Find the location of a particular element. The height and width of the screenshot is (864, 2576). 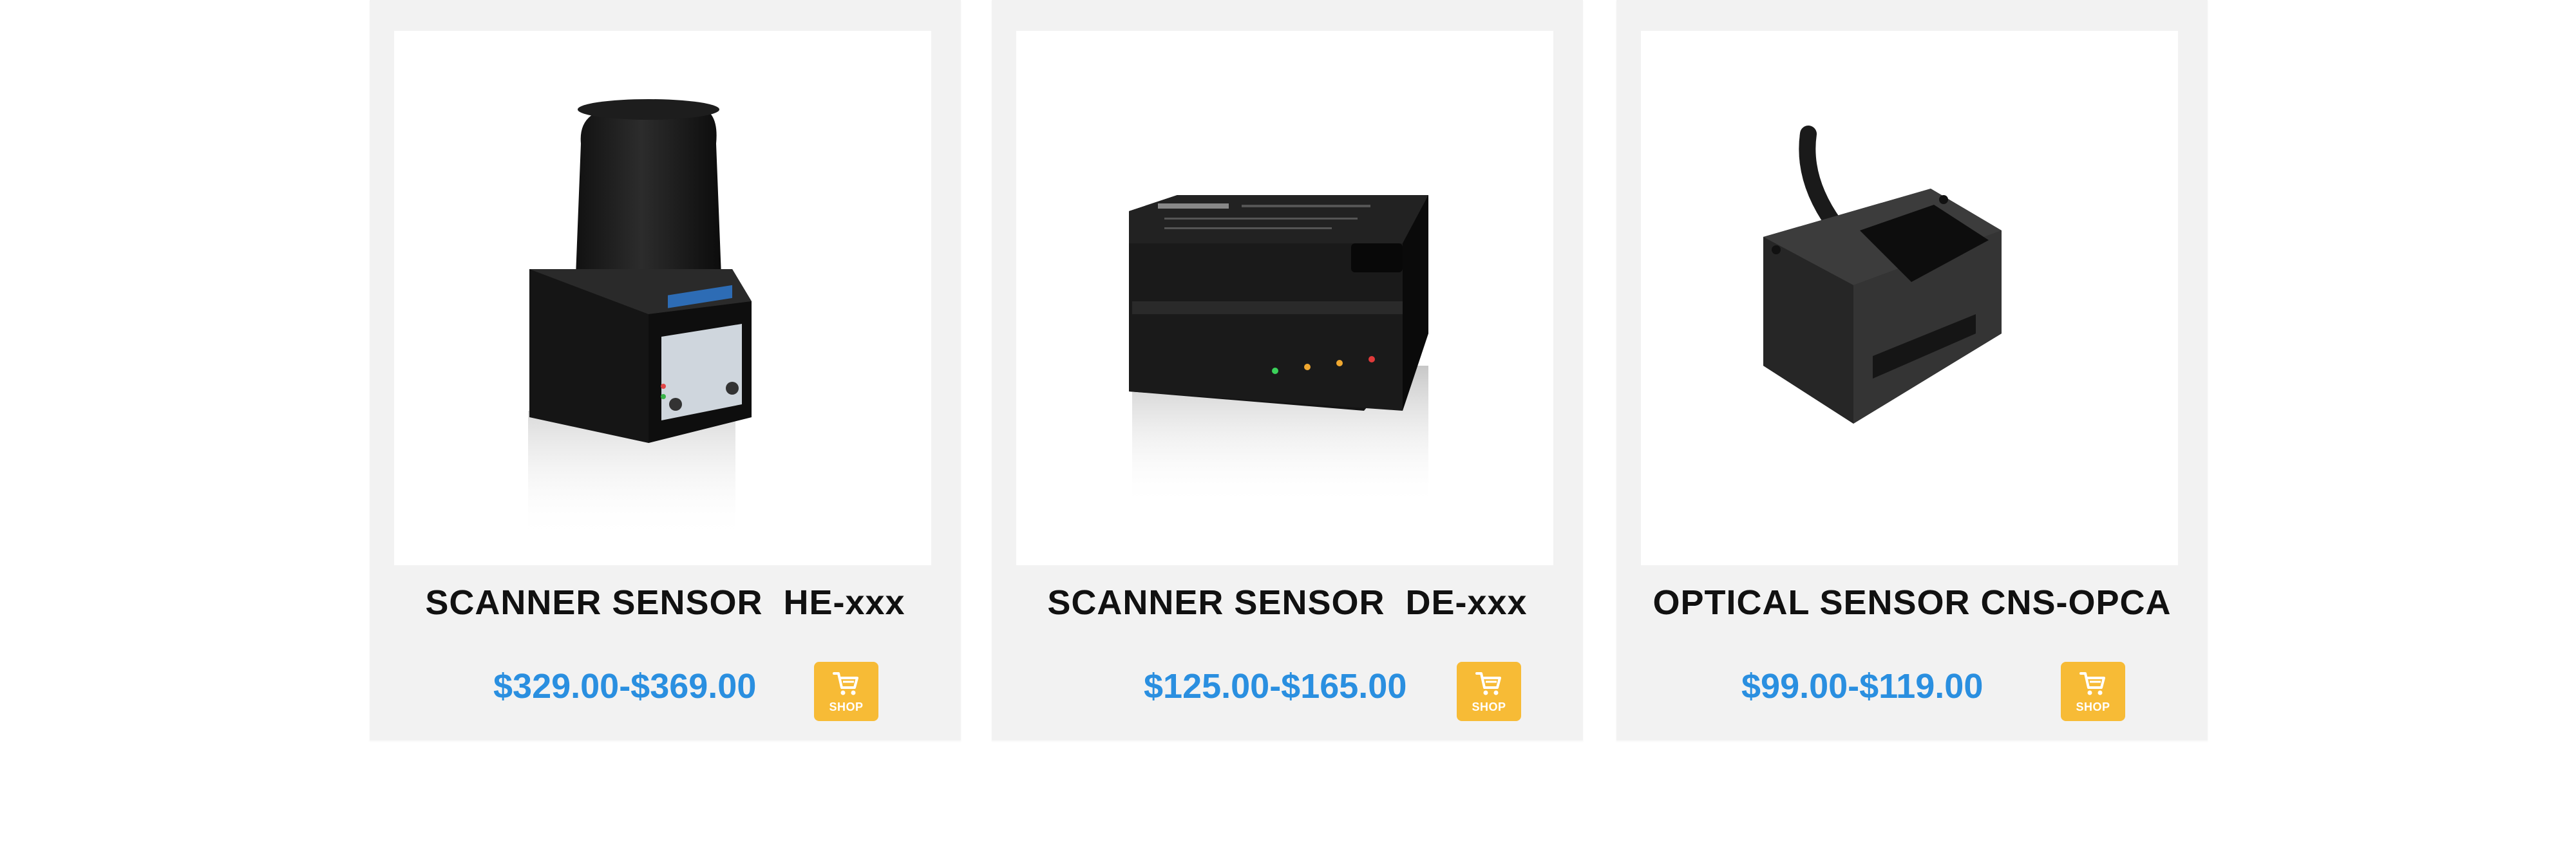

product-image-box-scanner is located at coordinates (1285, 298).